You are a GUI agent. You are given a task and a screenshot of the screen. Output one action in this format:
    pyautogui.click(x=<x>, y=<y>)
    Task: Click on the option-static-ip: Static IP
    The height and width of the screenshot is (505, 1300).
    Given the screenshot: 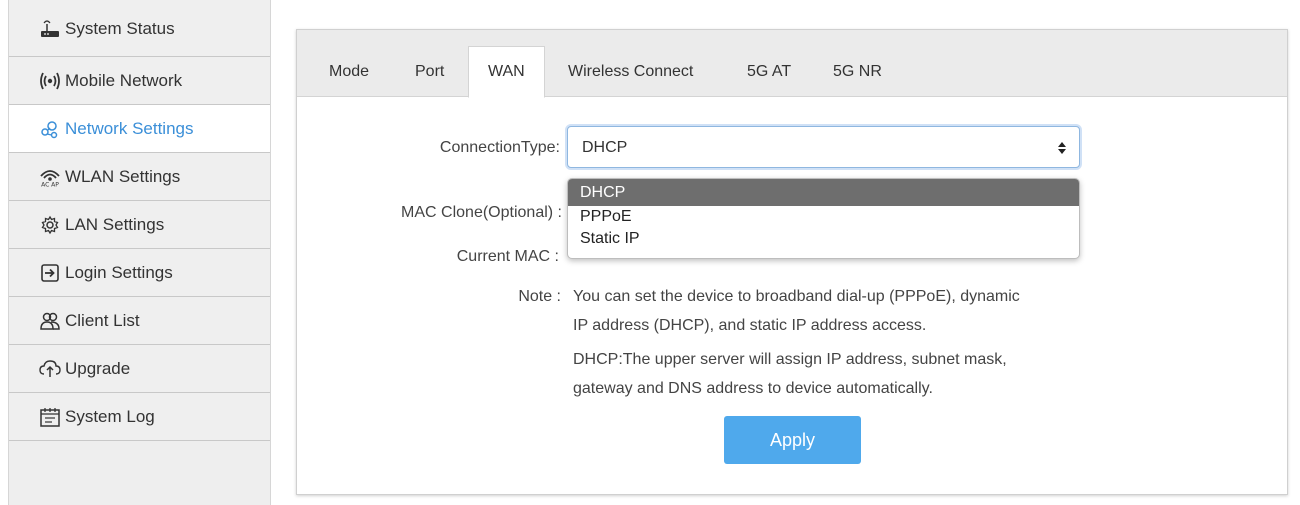 What is the action you would take?
    pyautogui.click(x=823, y=239)
    